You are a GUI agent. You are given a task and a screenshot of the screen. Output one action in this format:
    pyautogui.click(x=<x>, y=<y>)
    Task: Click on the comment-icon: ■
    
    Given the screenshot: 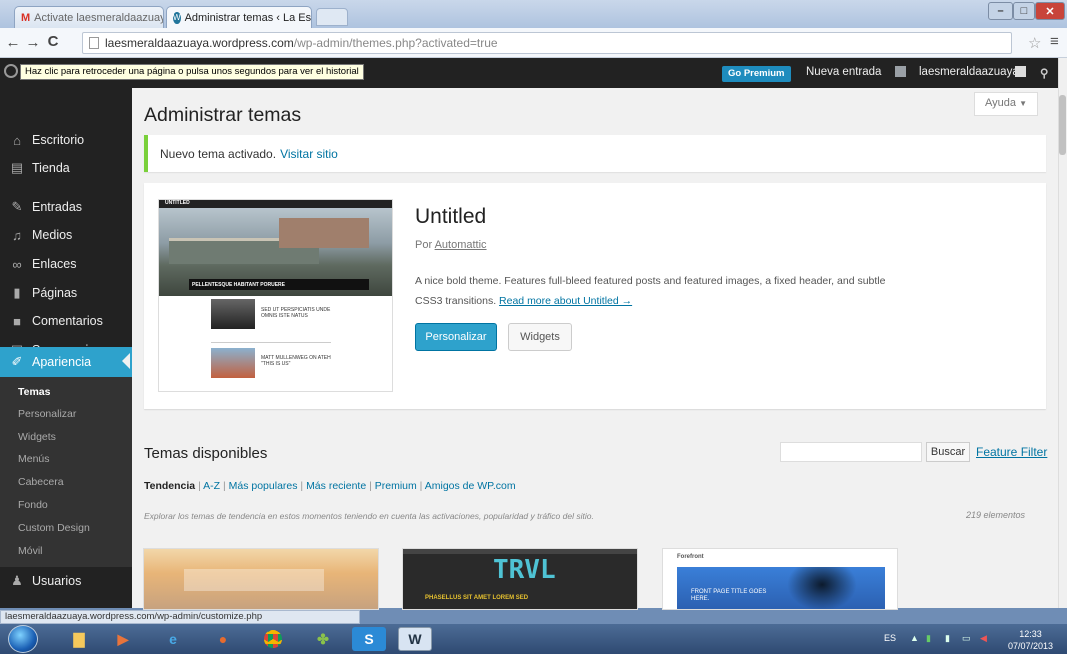 What is the action you would take?
    pyautogui.click(x=17, y=321)
    